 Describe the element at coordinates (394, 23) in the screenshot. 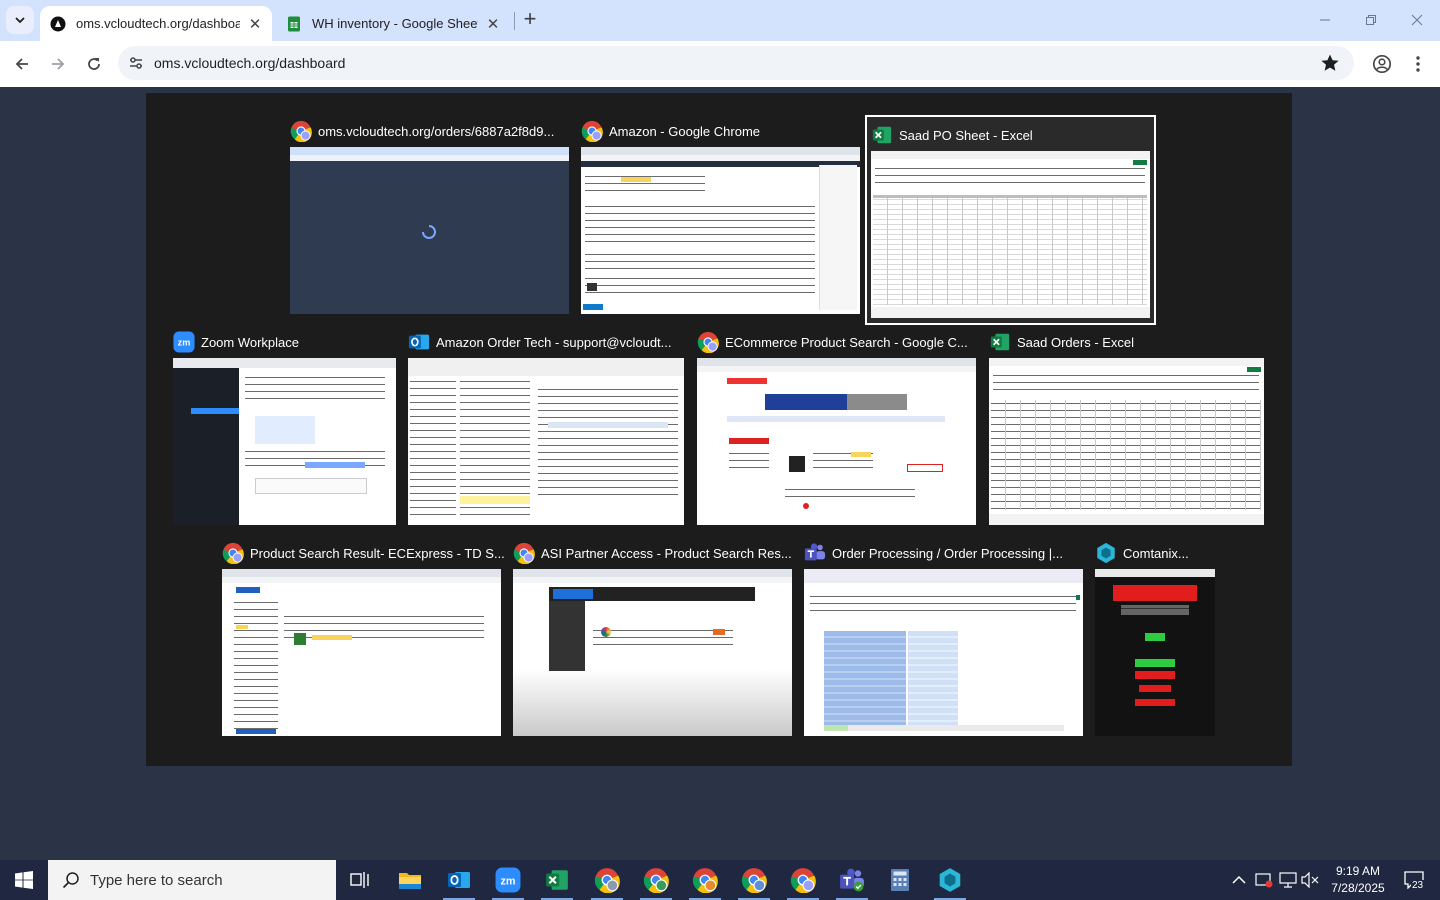

I see `tab-wh-inventory: WH inventory - Google Sheets ✕` at that location.